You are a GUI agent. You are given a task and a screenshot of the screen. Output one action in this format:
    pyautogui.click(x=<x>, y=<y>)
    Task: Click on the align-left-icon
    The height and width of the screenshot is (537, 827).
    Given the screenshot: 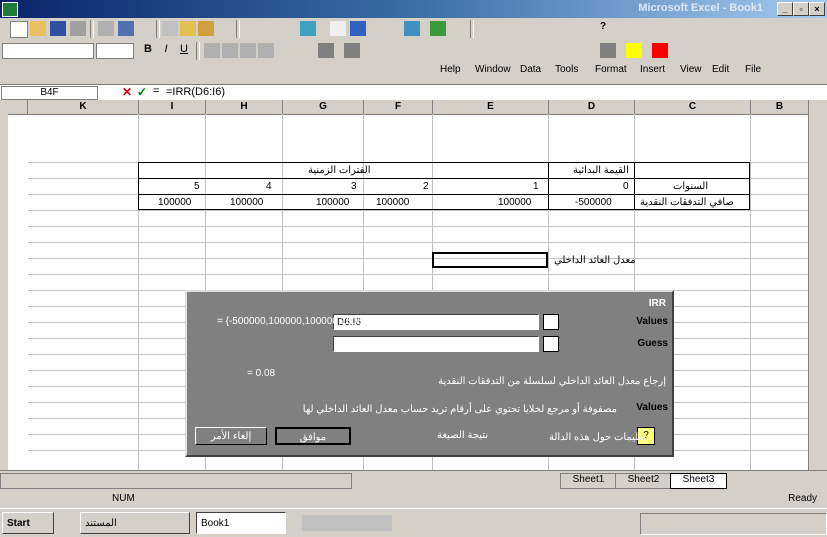 What is the action you would take?
    pyautogui.click(x=212, y=50)
    